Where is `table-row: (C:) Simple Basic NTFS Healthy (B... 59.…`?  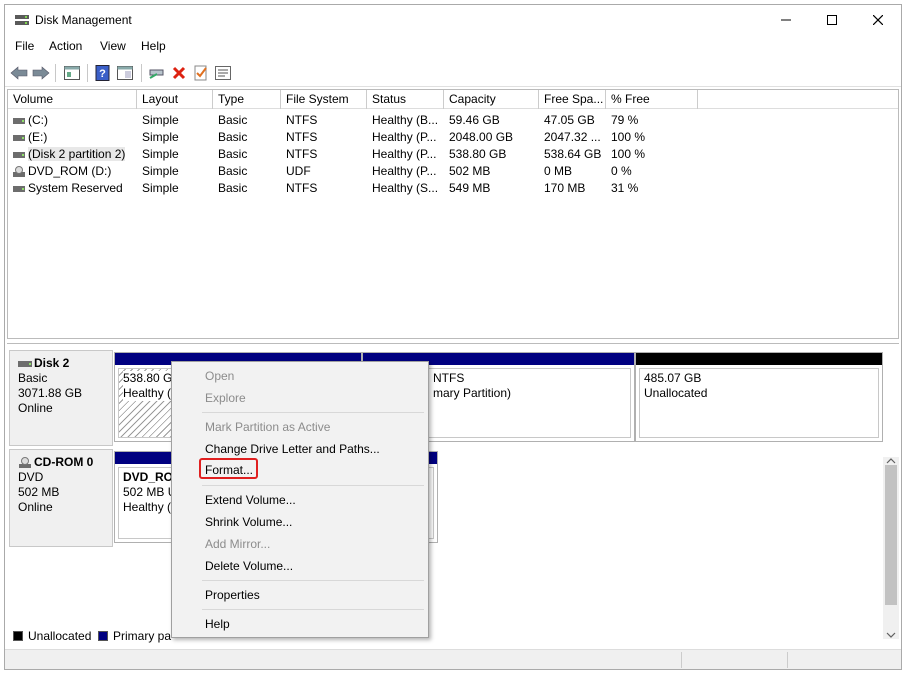 table-row: (C:) Simple Basic NTFS Healthy (B... 59.… is located at coordinates (453, 120).